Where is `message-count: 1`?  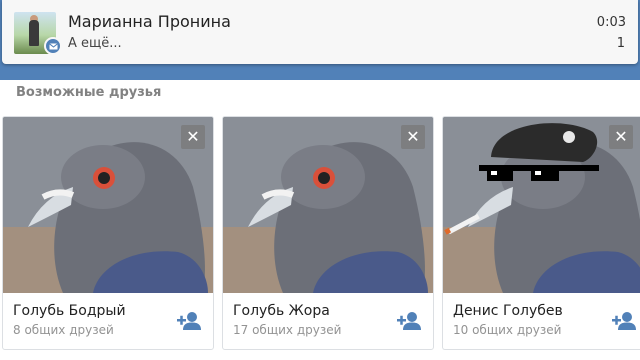
message-count: 1 is located at coordinates (620, 43).